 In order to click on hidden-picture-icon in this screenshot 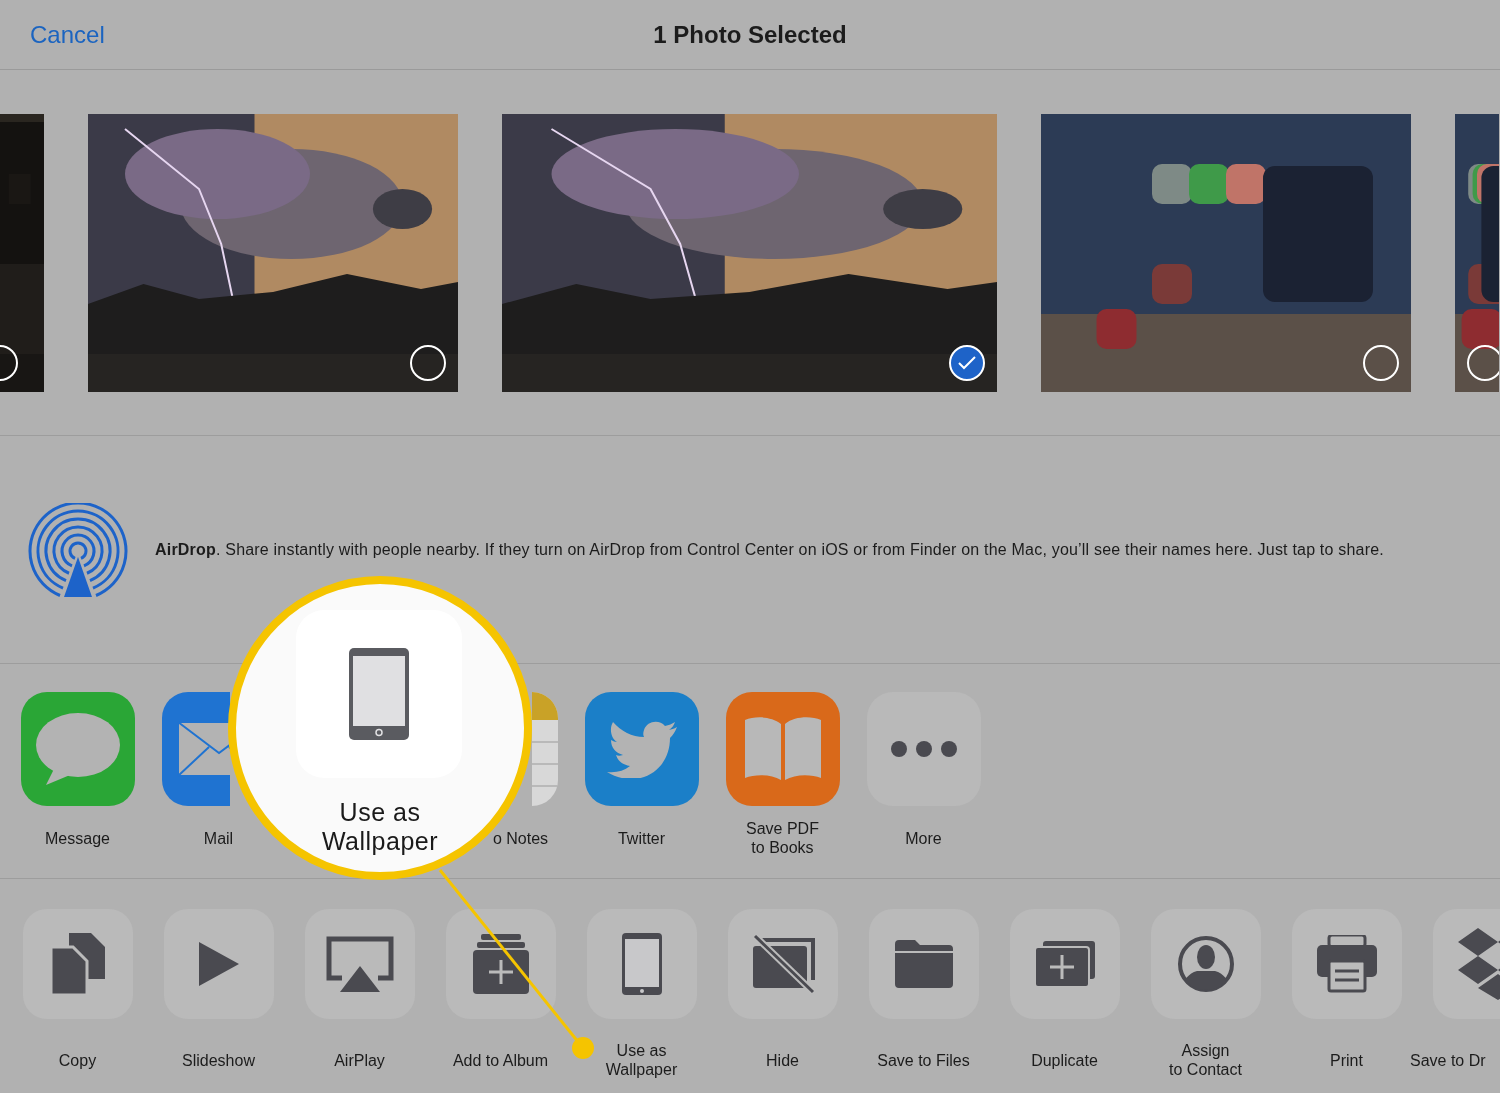, I will do `click(782, 964)`.